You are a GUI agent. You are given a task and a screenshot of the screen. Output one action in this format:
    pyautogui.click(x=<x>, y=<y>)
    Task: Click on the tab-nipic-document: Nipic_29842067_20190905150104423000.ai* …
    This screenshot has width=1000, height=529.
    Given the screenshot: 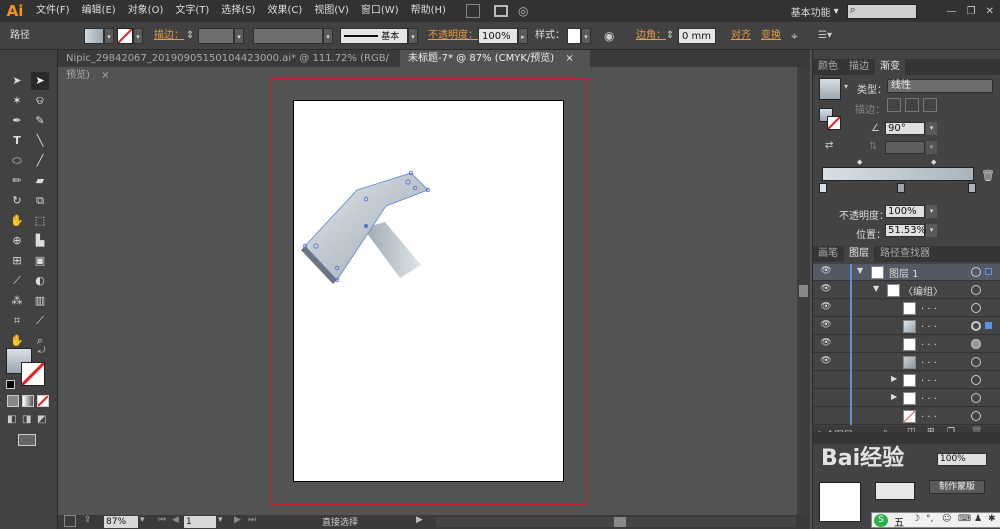 What is the action you would take?
    pyautogui.click(x=229, y=65)
    